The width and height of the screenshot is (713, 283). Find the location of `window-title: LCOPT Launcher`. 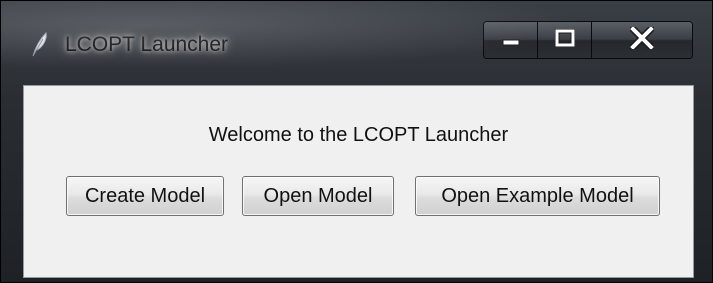

window-title: LCOPT Launcher is located at coordinates (147, 44).